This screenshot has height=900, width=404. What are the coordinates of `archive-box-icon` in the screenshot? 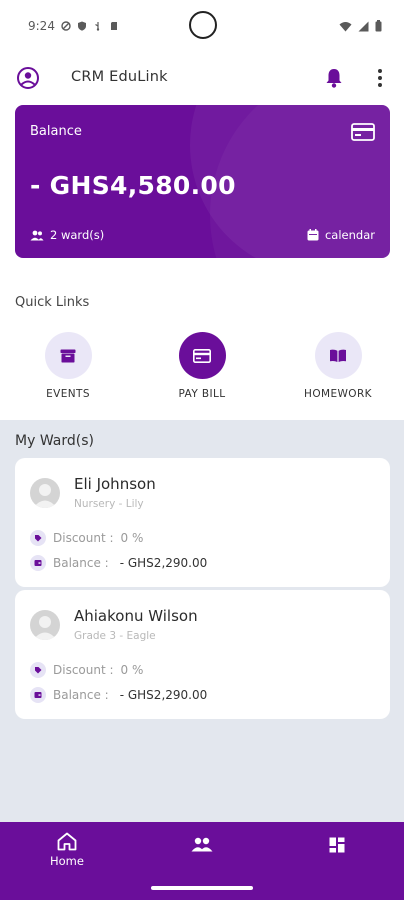 It's located at (68, 355).